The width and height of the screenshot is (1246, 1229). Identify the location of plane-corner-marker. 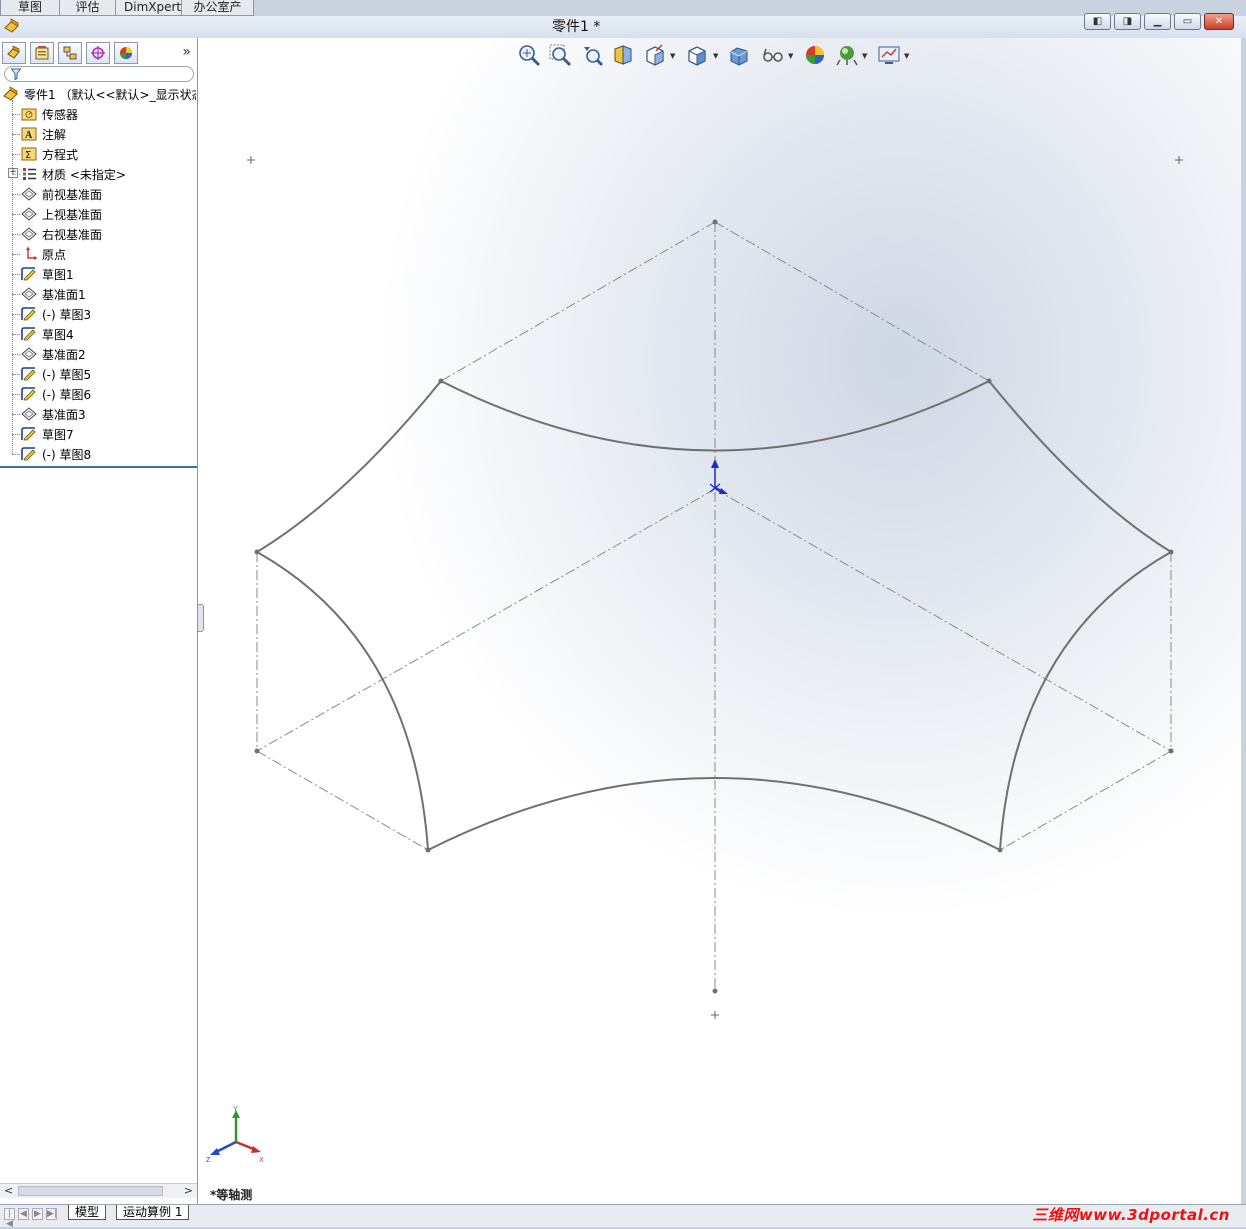
(1179, 160).